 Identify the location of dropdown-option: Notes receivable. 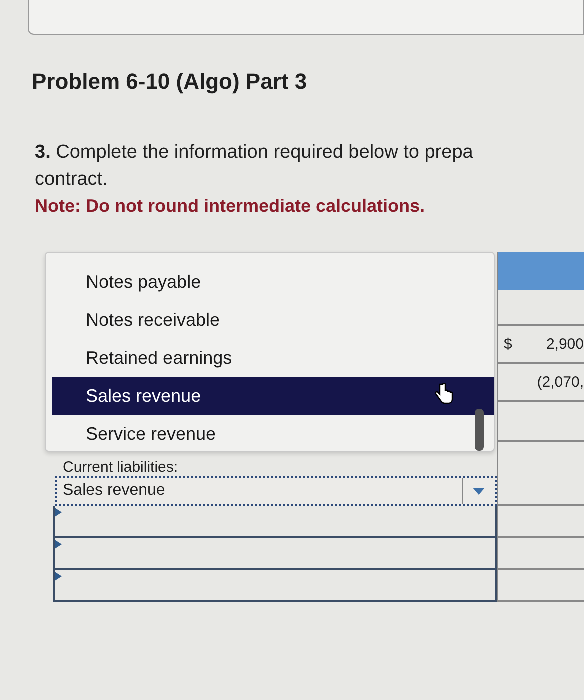
(270, 320).